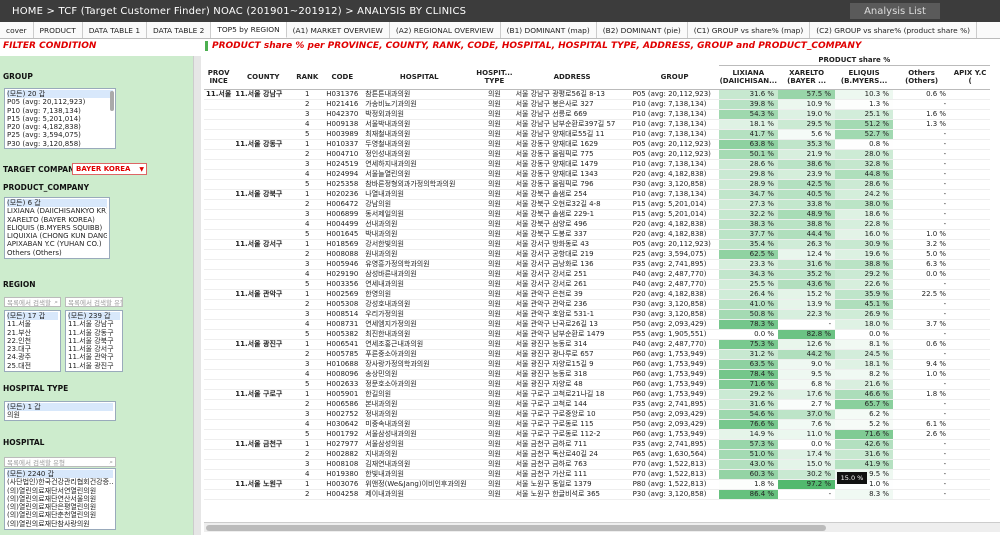  Describe the element at coordinates (249, 30) in the screenshot. I see `tab-4: TOP5 by REGION` at that location.